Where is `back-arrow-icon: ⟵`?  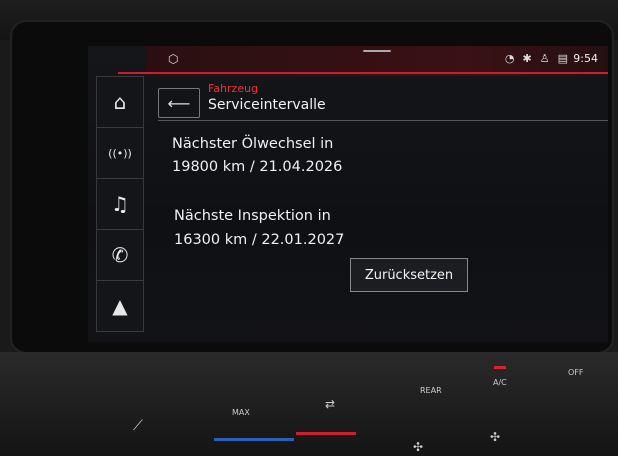
back-arrow-icon: ⟵ is located at coordinates (179, 103).